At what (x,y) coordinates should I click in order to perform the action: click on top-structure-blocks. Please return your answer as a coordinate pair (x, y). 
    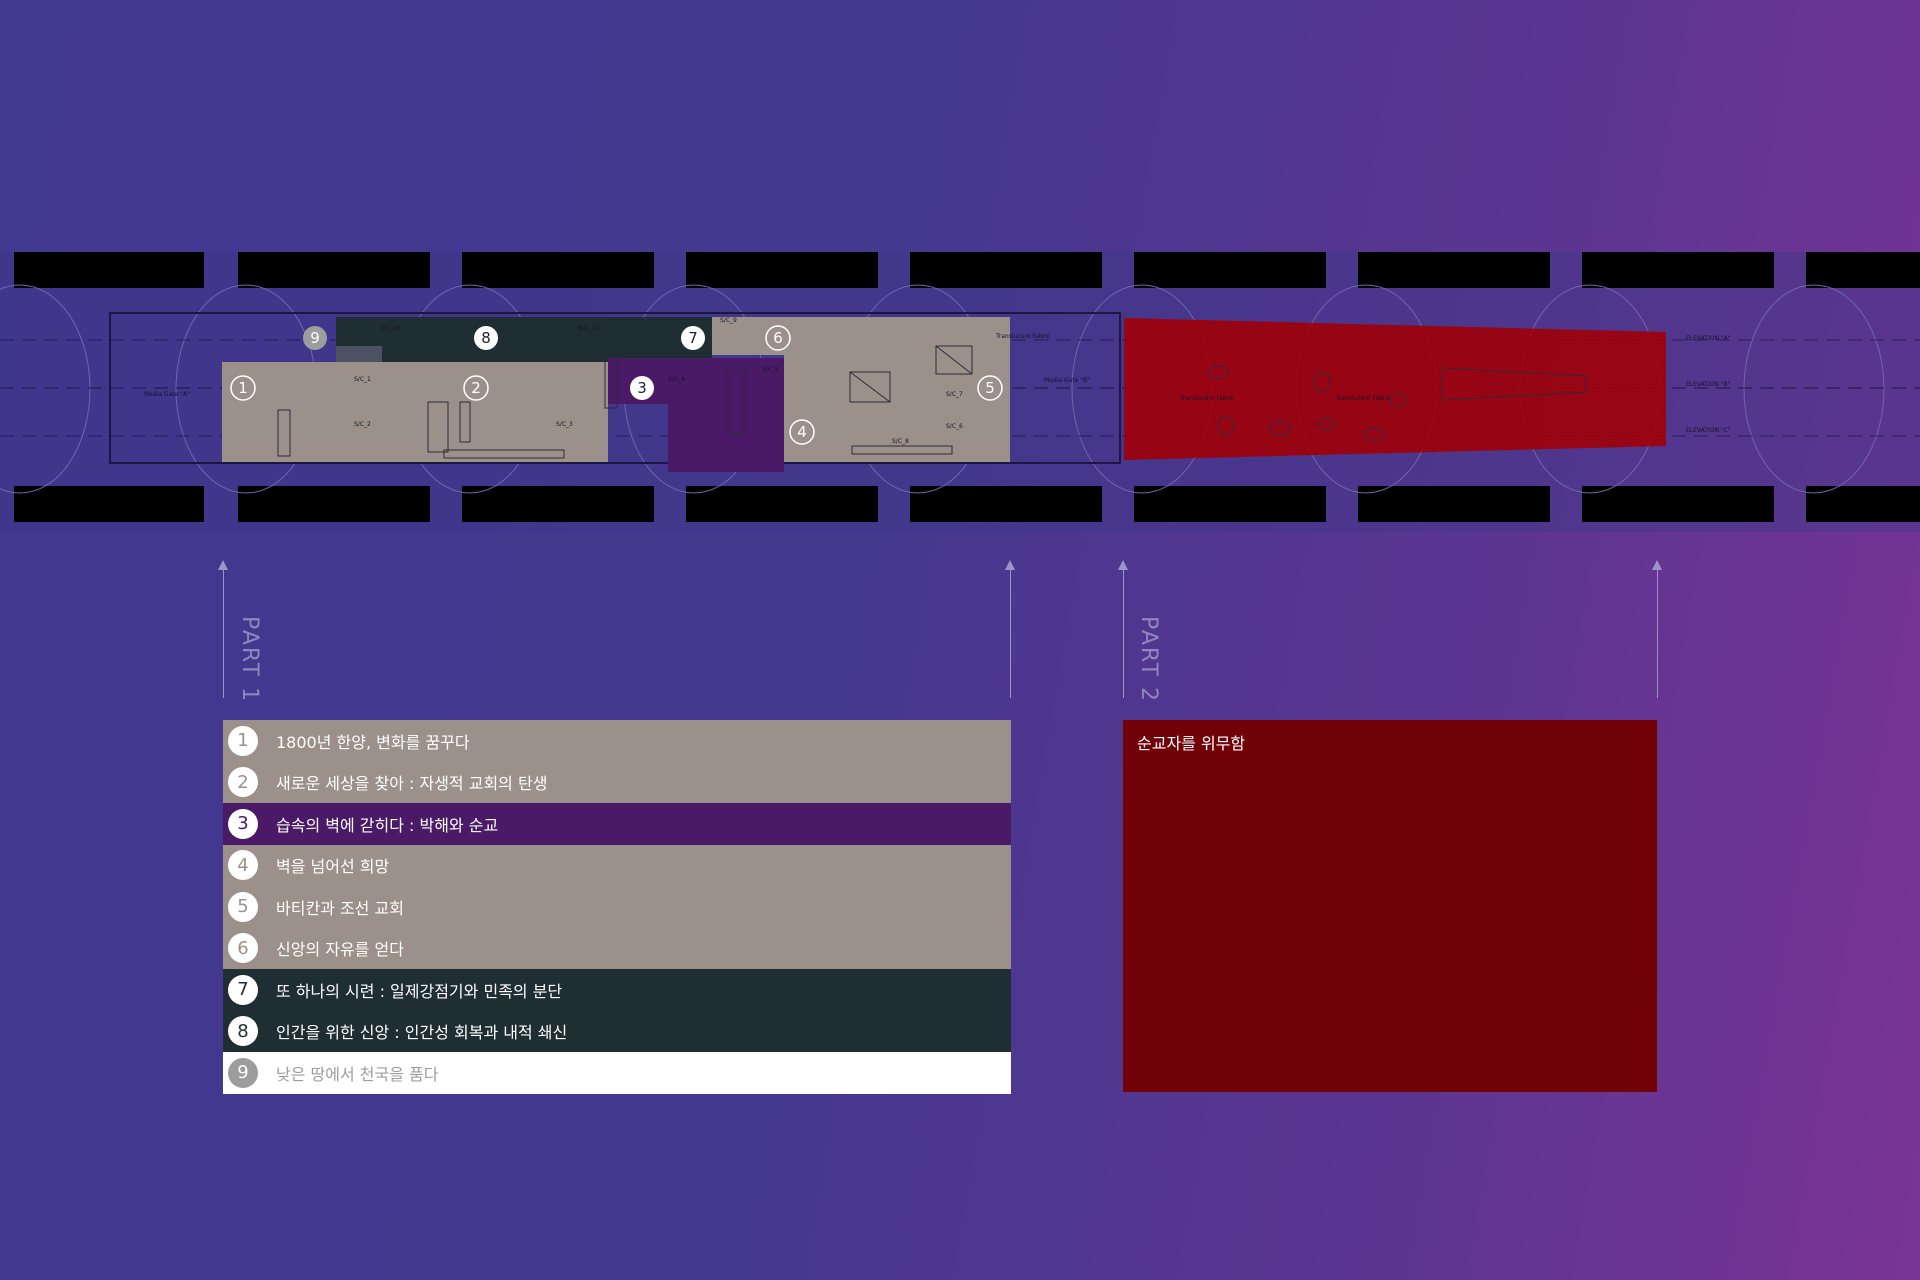
    Looking at the image, I should click on (967, 270).